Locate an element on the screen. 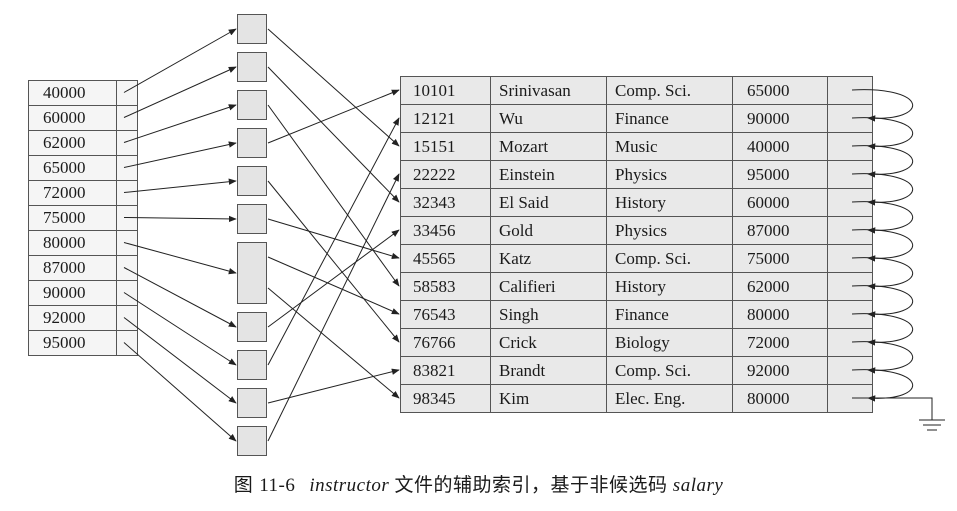 The image size is (957, 511). instructor-record: 10101 Srinivasan Comp. Sci. 65000 is located at coordinates (636, 91).